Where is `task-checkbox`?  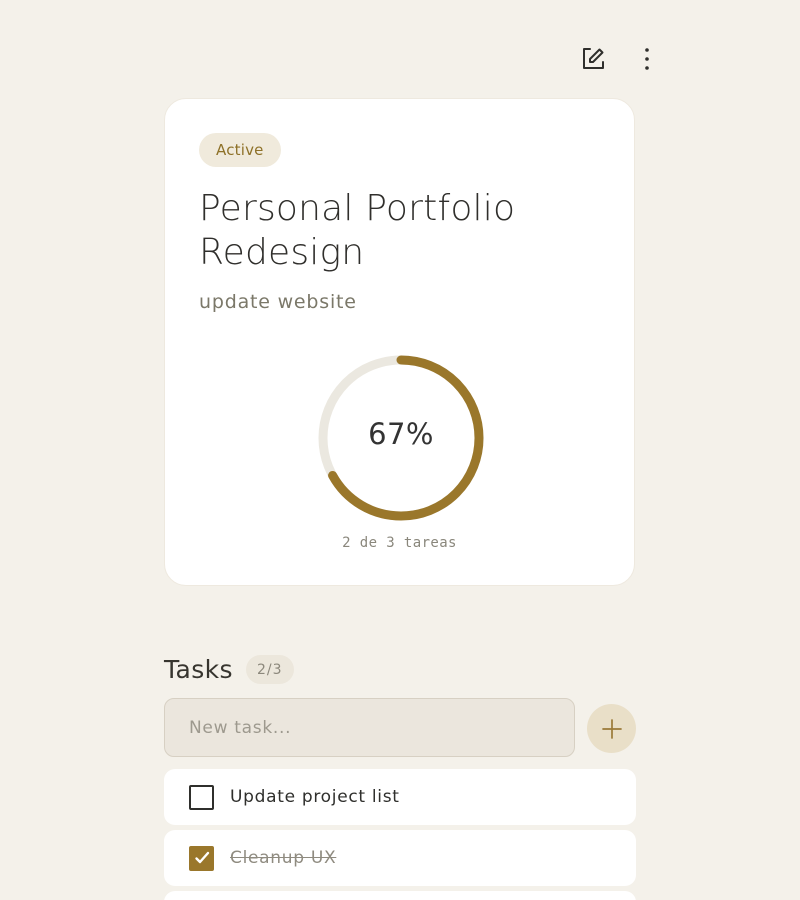 task-checkbox is located at coordinates (201, 797).